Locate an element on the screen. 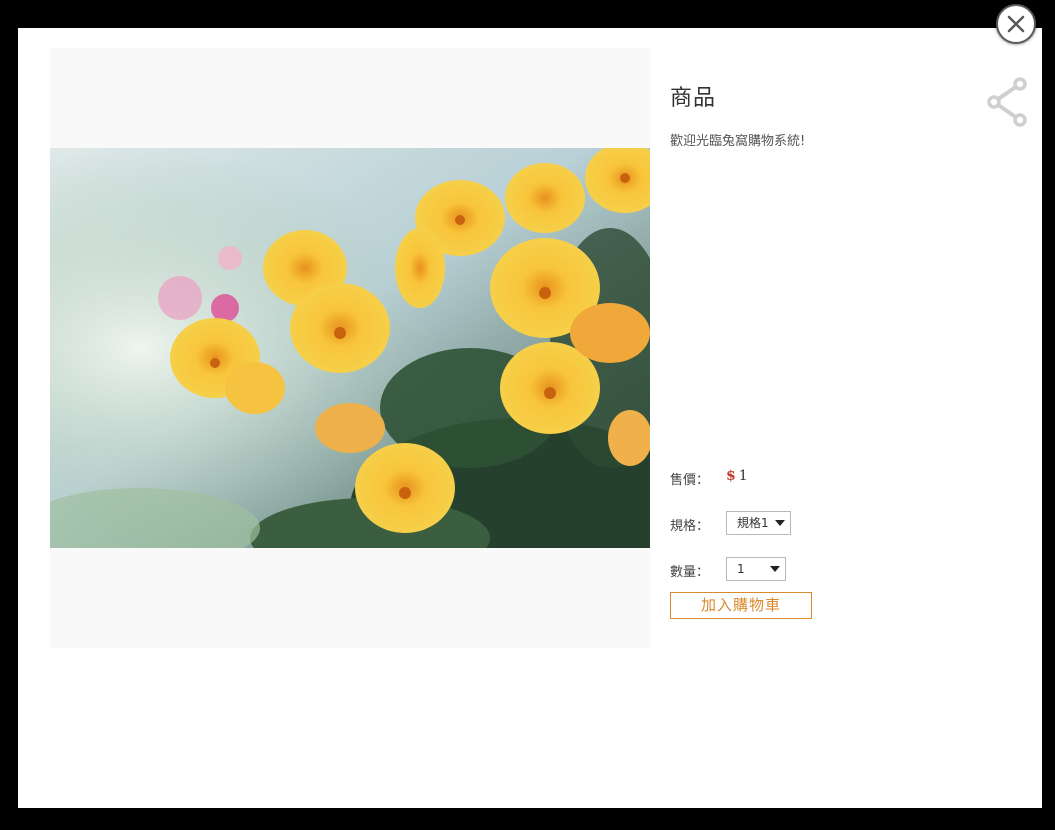 This screenshot has width=1055, height=830. price-currency: $ is located at coordinates (731, 476).